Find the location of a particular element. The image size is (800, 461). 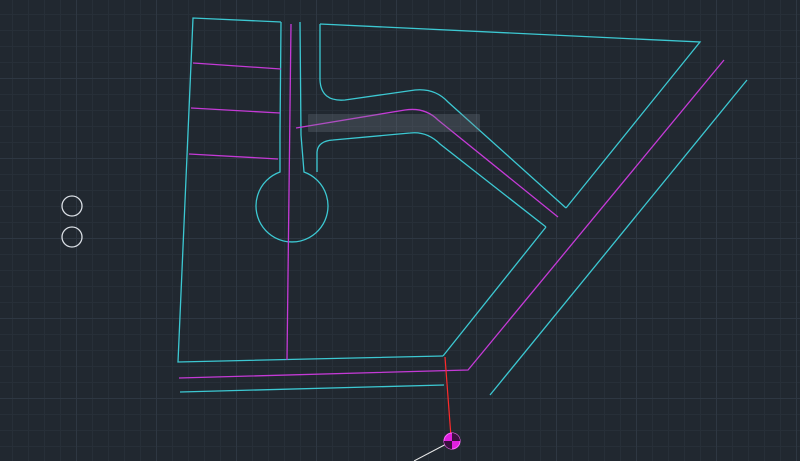

nav-circle-top is located at coordinates (72, 206).